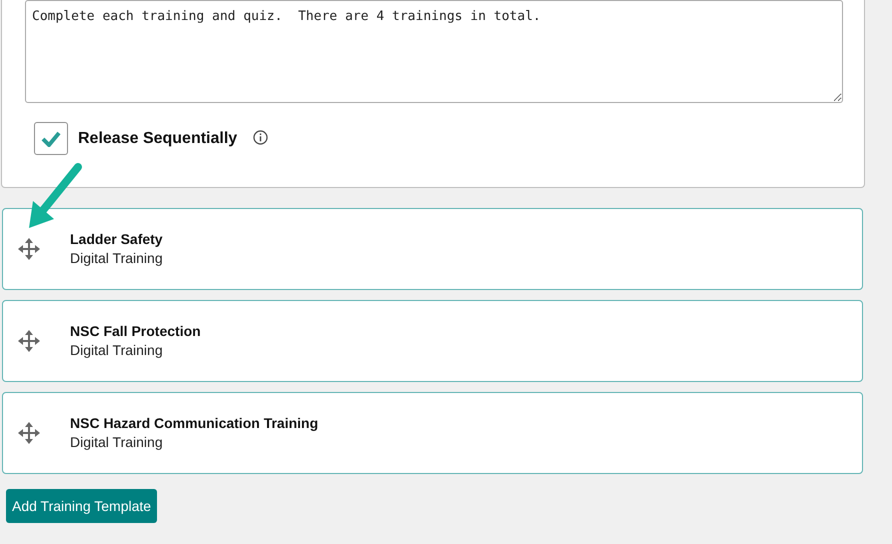 The width and height of the screenshot is (892, 544). I want to click on checkbox, so click(51, 138).